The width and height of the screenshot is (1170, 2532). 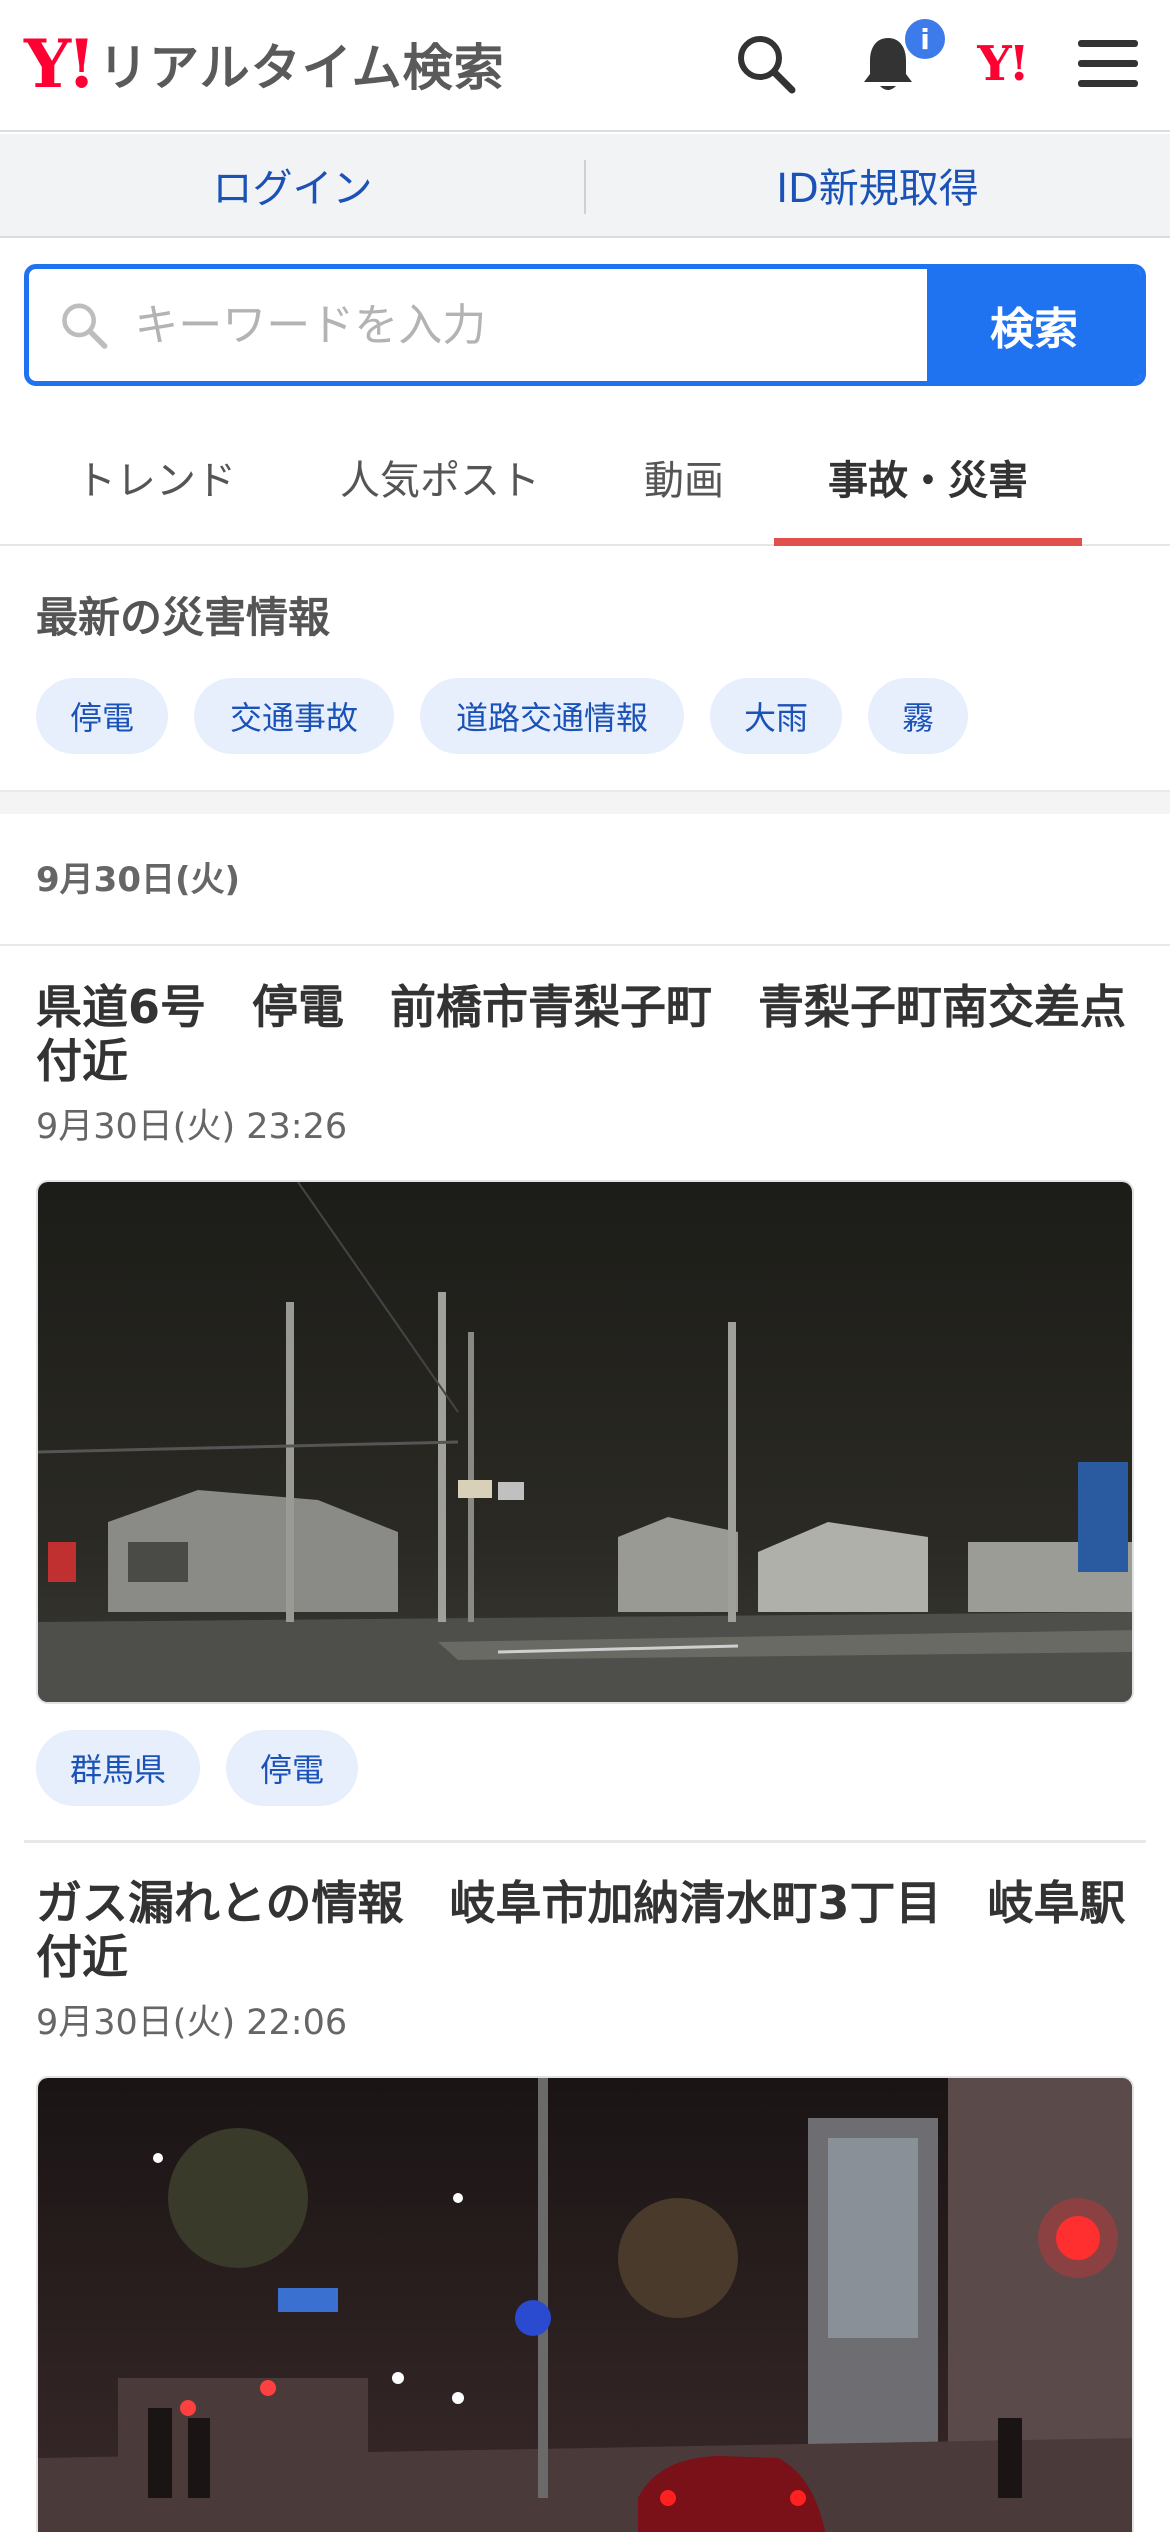 What do you see at coordinates (85, 326) in the screenshot?
I see `search-field-icon` at bounding box center [85, 326].